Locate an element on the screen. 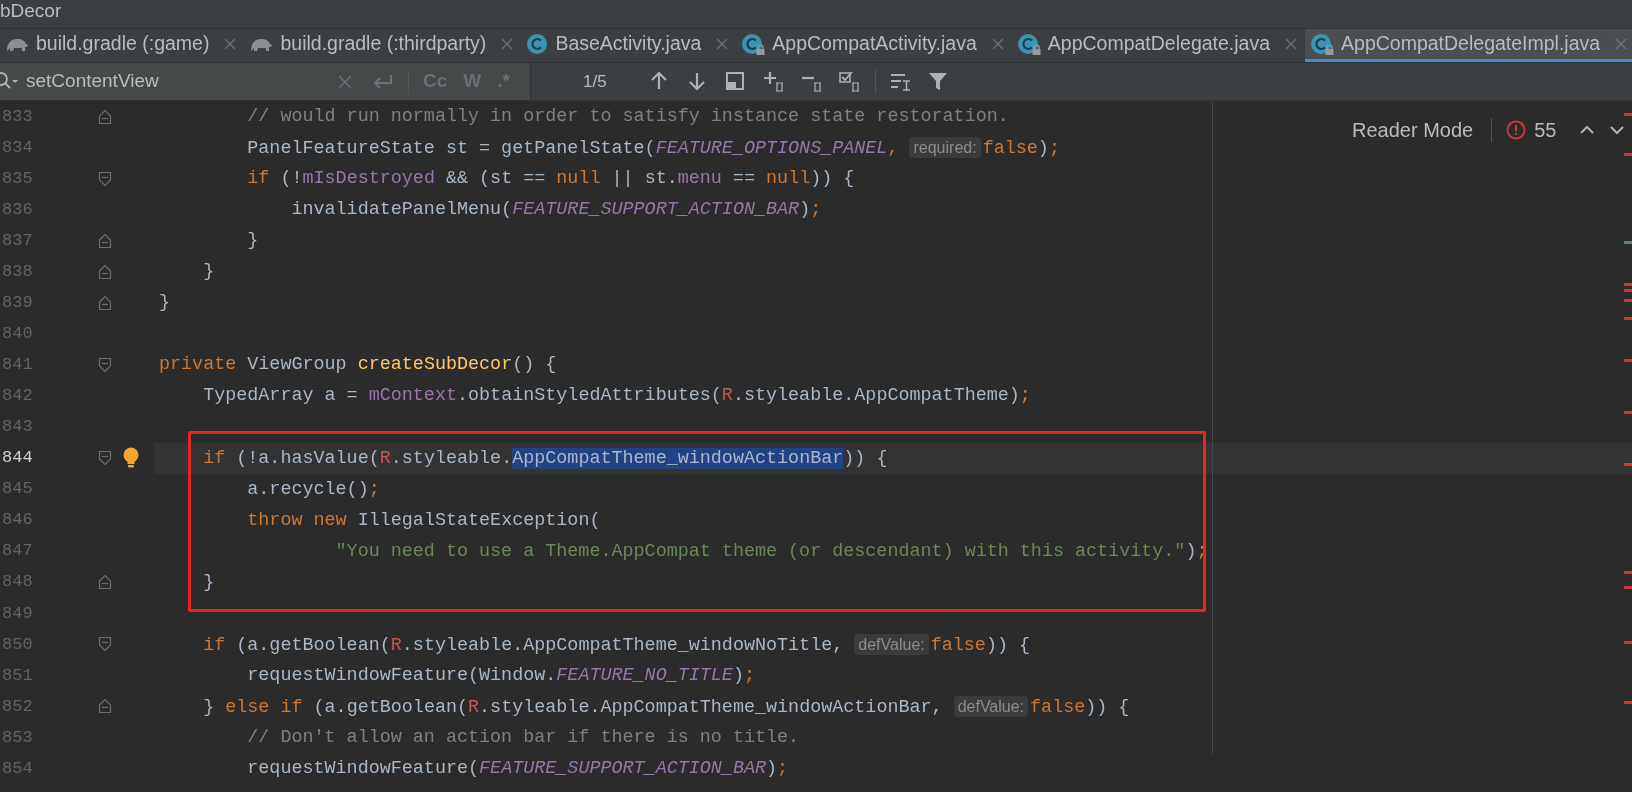  line-number: 848 is located at coordinates (17, 582).